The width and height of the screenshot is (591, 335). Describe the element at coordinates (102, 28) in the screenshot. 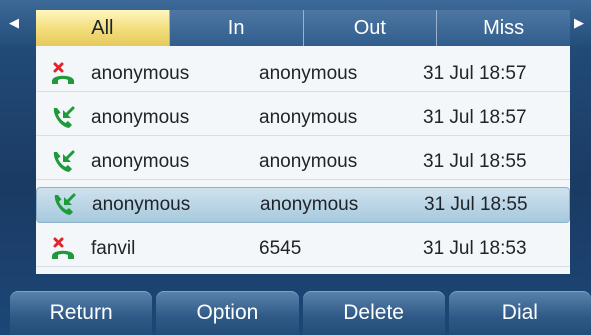

I see `tab-all: All` at that location.